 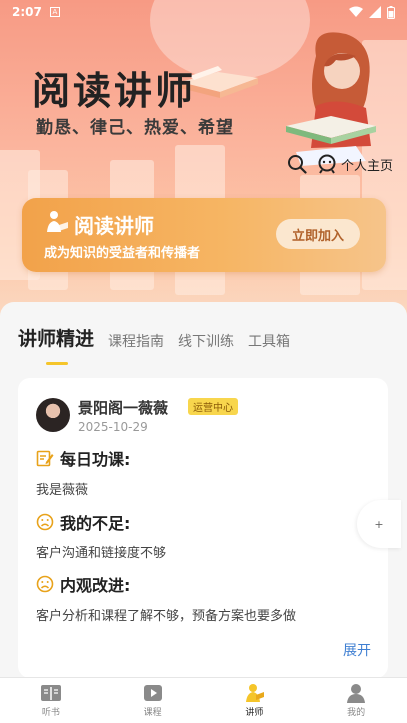 I want to click on section-text: 客户分析和课程了解不够，预备方案也要多做, so click(x=166, y=616).